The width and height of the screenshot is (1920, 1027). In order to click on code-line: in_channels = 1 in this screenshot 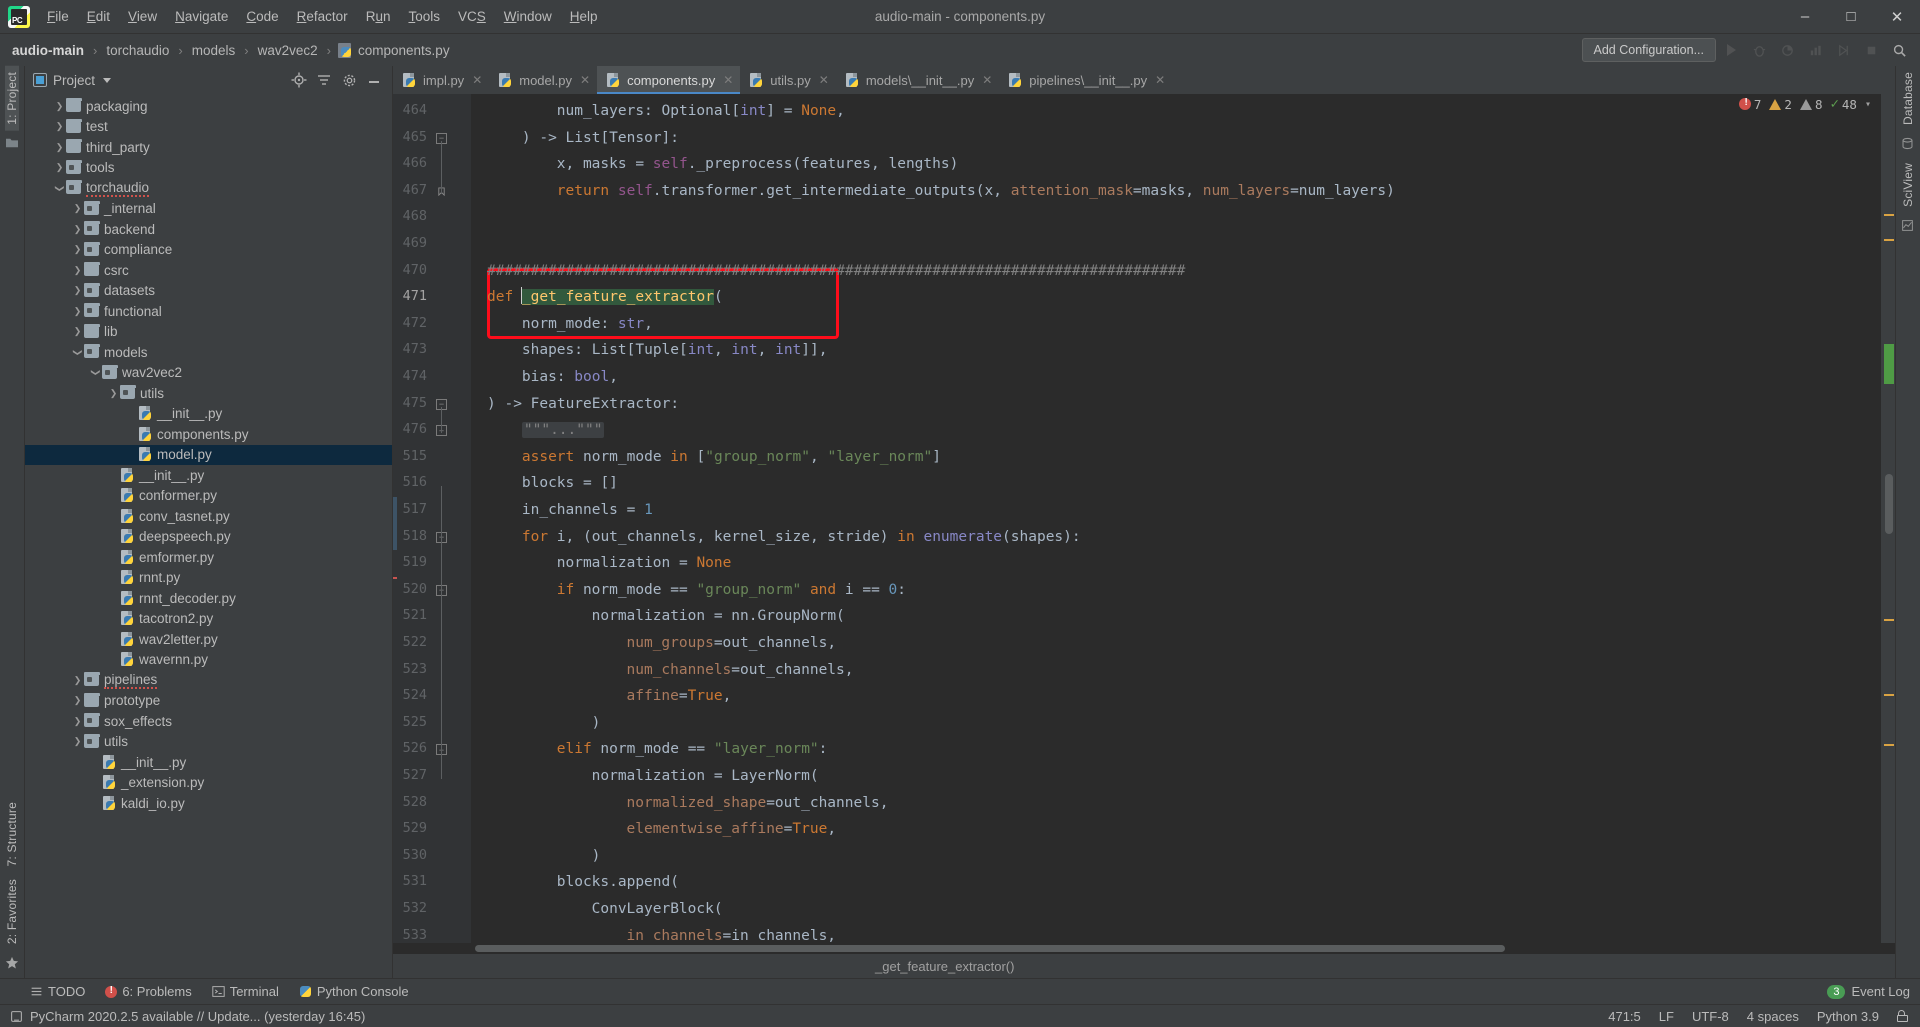, I will do `click(587, 510)`.